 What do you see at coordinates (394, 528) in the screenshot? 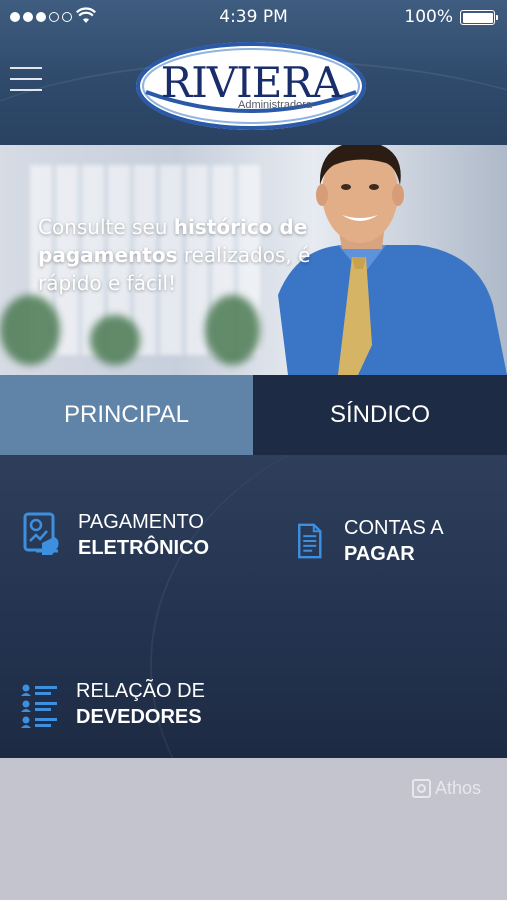
I see `contas-line1: CONTAS A` at bounding box center [394, 528].